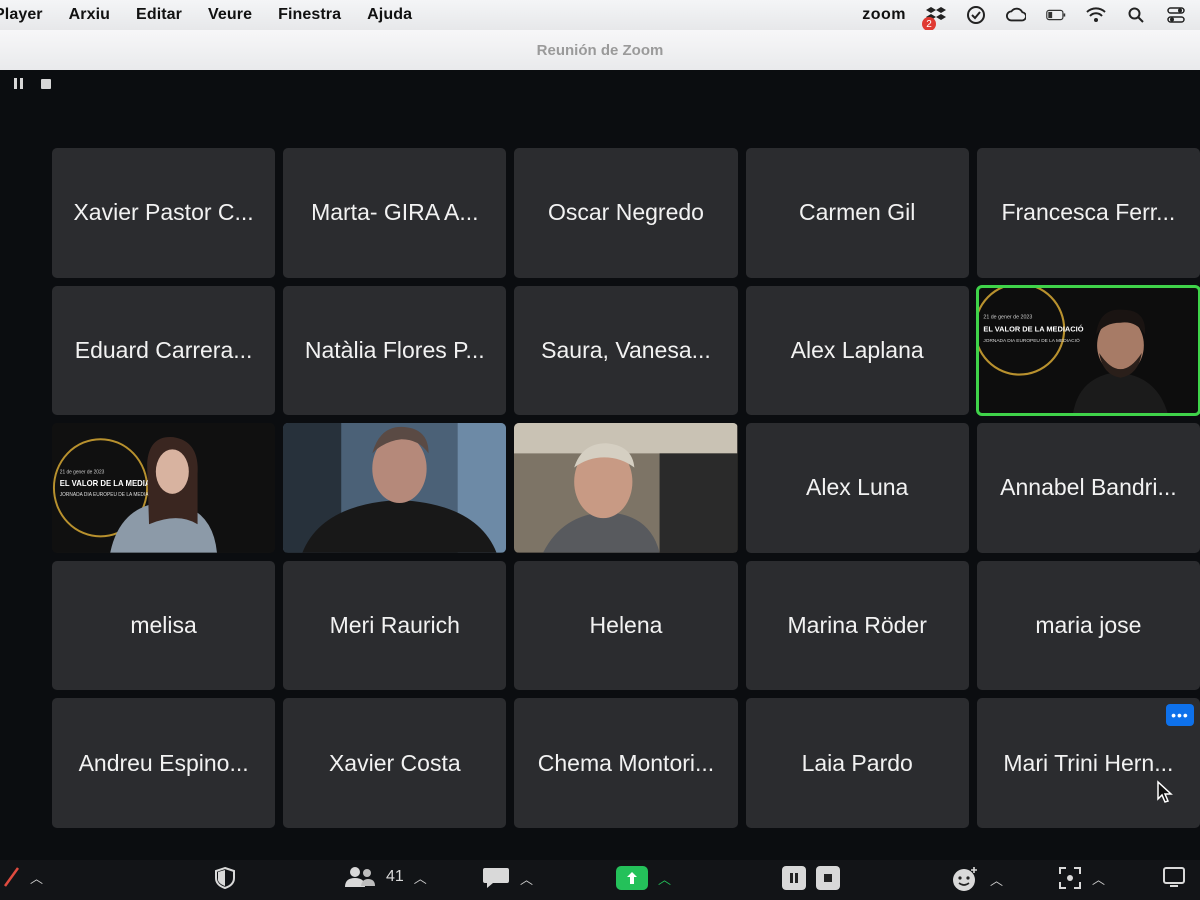  I want to click on participants-count: 41, so click(395, 876).